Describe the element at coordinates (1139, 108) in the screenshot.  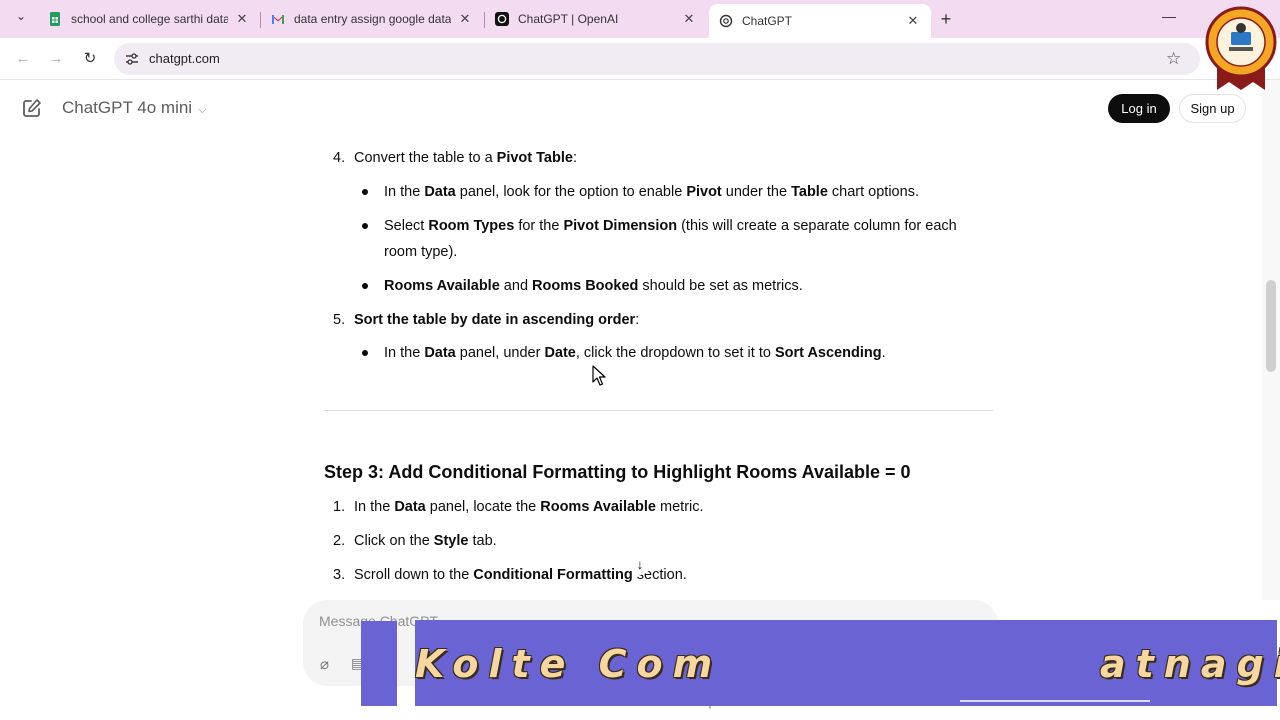
I see `login-button: Log in` at that location.